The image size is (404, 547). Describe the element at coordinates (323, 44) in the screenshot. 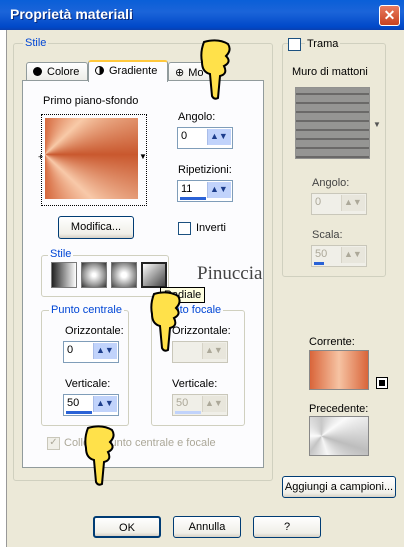

I see `texture-label: Trama` at that location.